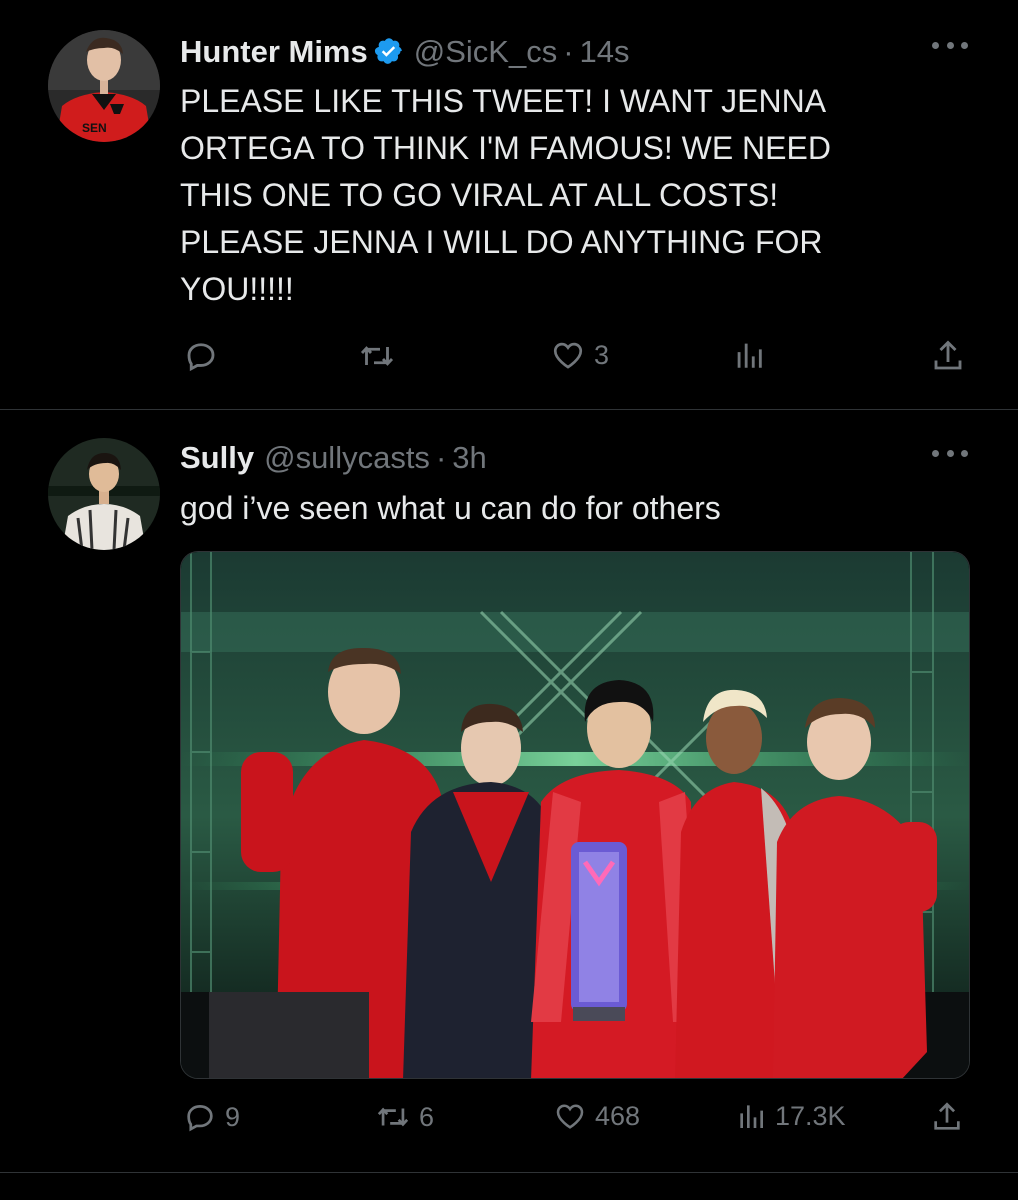 The width and height of the screenshot is (1018, 1200). I want to click on tweet-text: god i’ve seen what u can do for others, so click(450, 508).